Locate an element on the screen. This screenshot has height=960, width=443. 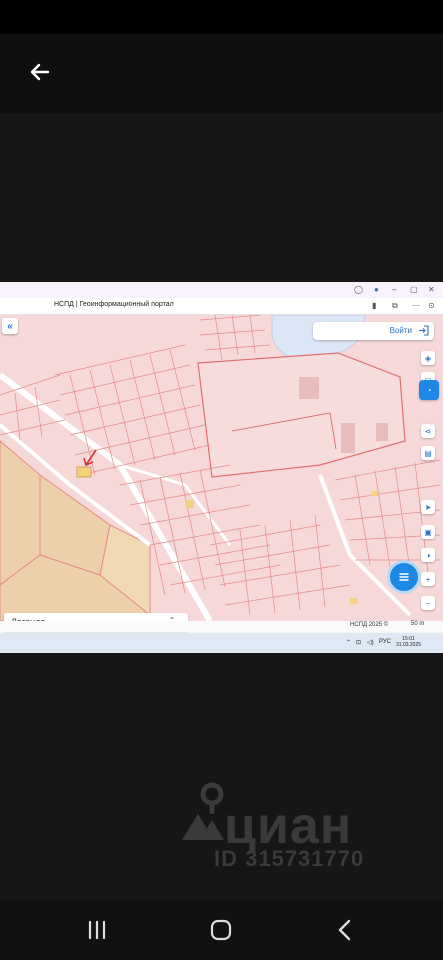
login-icon is located at coordinates (424, 330).